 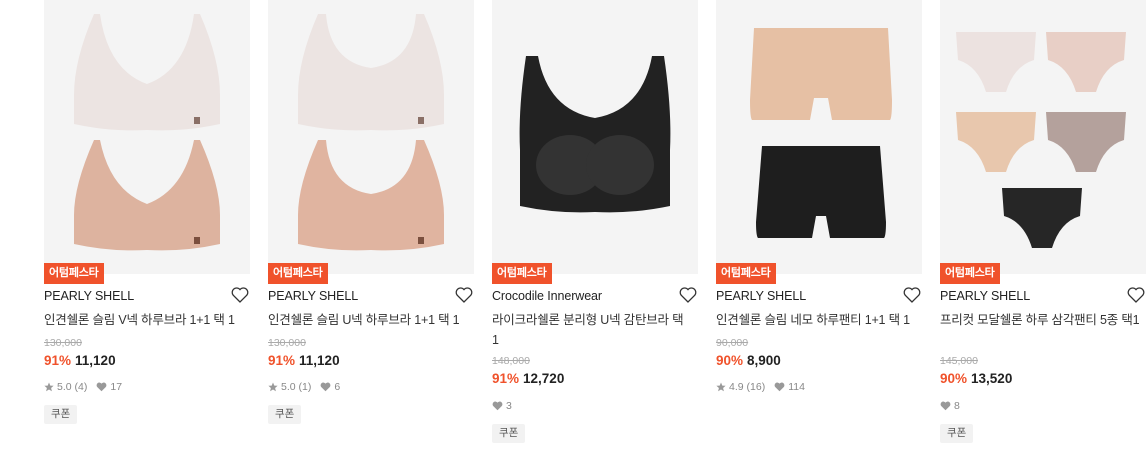 I want to click on price-row: 91% 12,720, so click(x=528, y=378).